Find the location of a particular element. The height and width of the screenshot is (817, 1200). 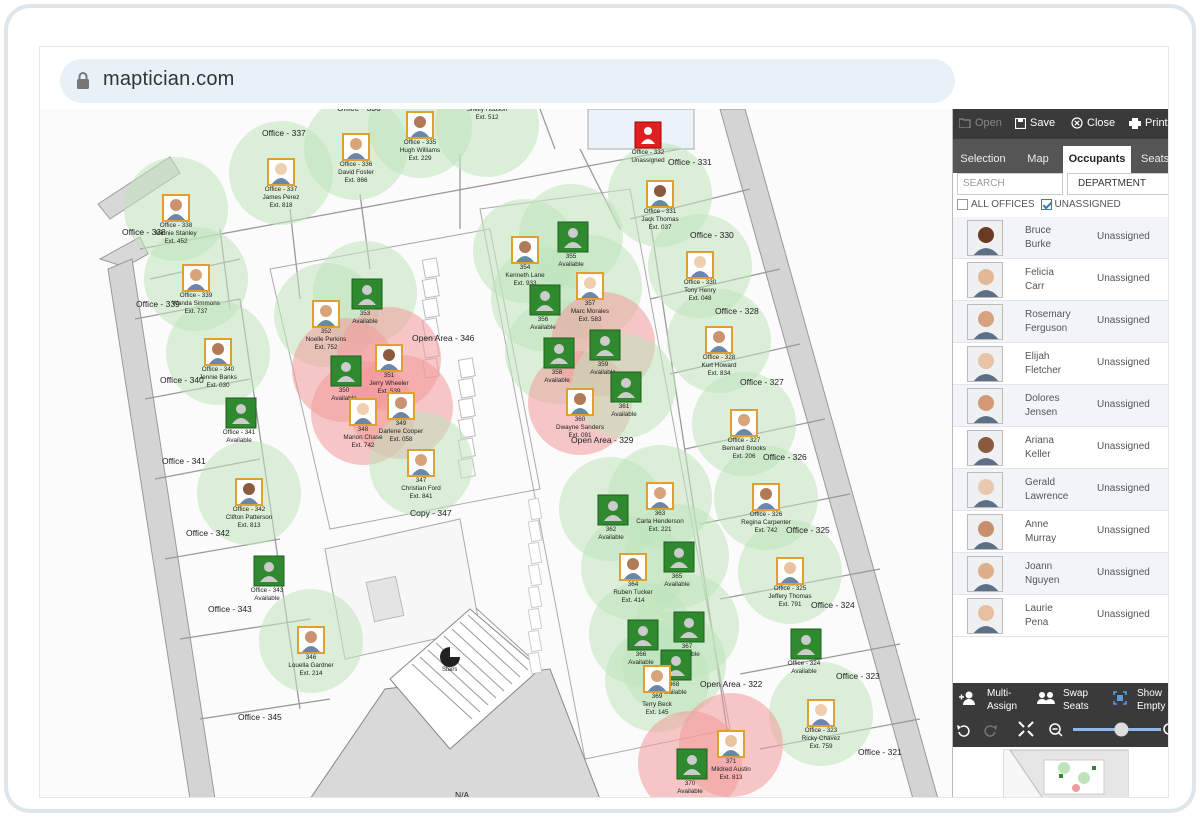

available-seat: 356Available is located at coordinates (545, 307).